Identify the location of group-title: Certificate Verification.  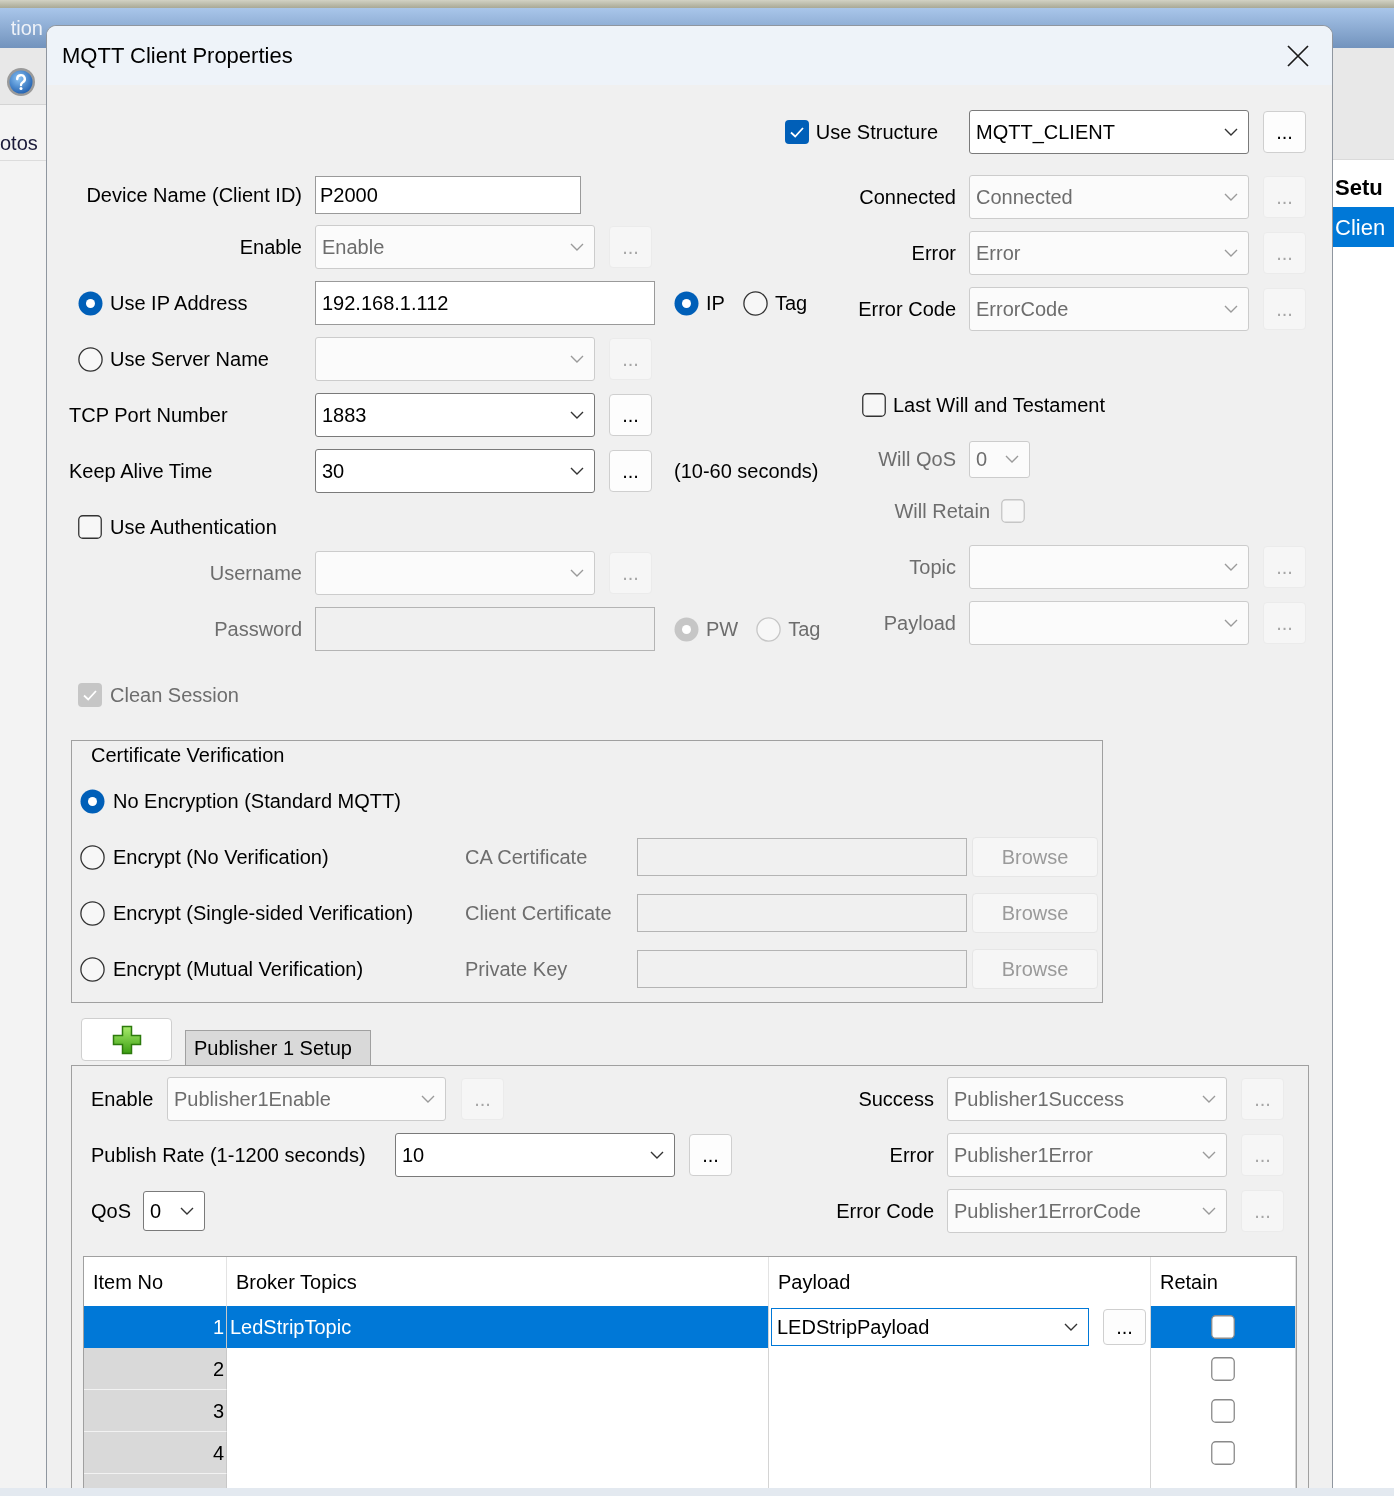
(188, 755).